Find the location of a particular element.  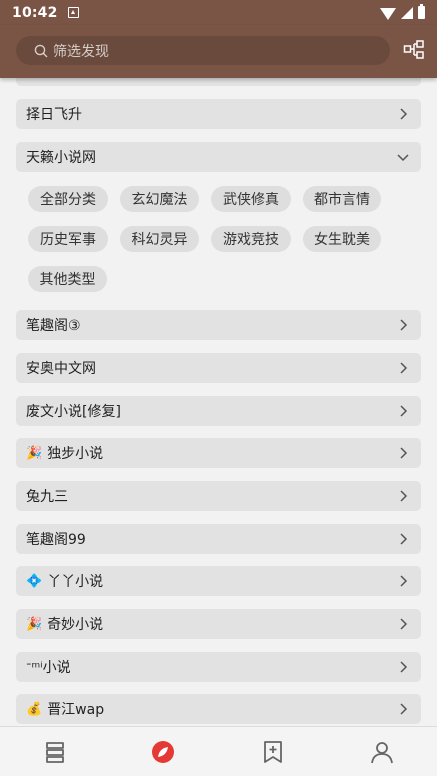

source-row: 笔趣阁99 is located at coordinates (218, 539).